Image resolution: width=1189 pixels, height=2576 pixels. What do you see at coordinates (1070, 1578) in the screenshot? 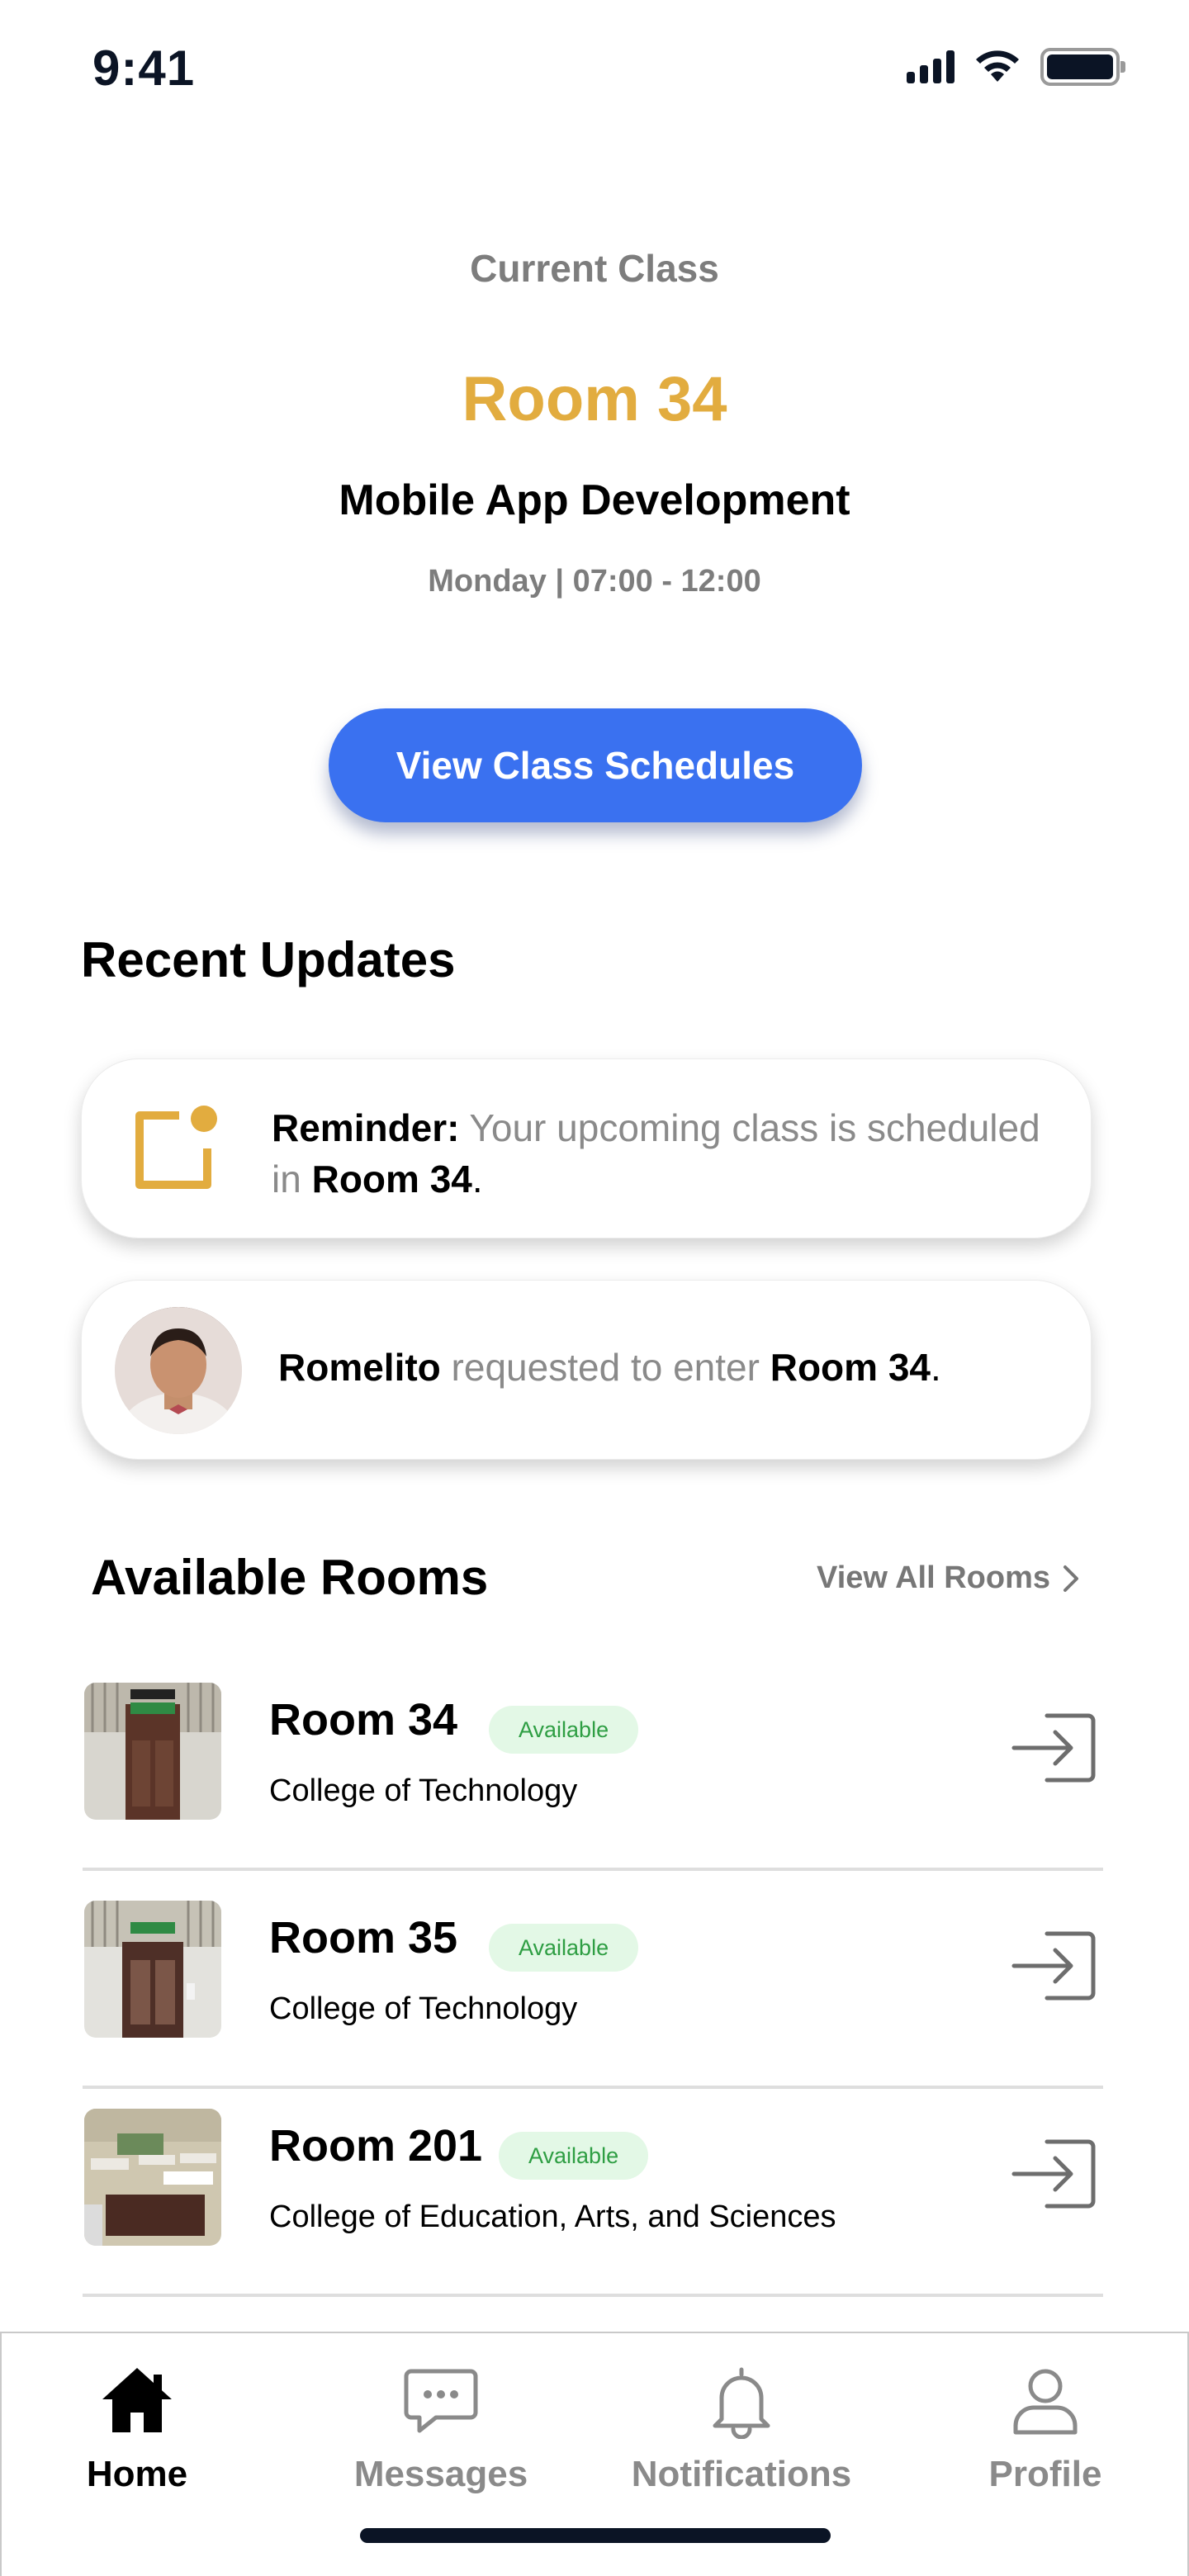
I see `chevron-right-icon` at bounding box center [1070, 1578].